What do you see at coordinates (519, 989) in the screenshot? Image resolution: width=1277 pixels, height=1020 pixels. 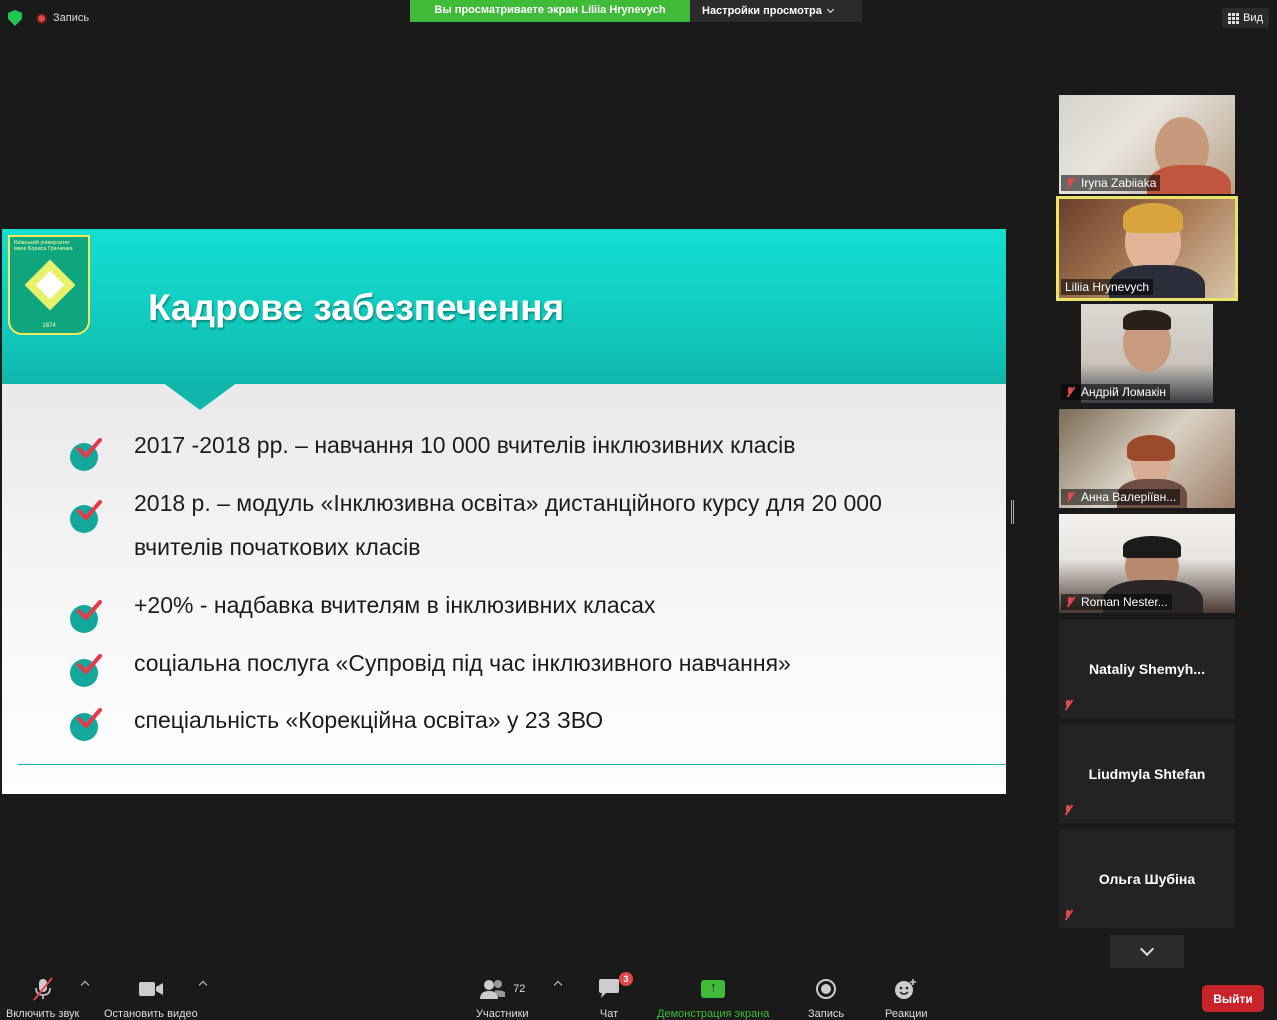 I see `participants-count: 72` at bounding box center [519, 989].